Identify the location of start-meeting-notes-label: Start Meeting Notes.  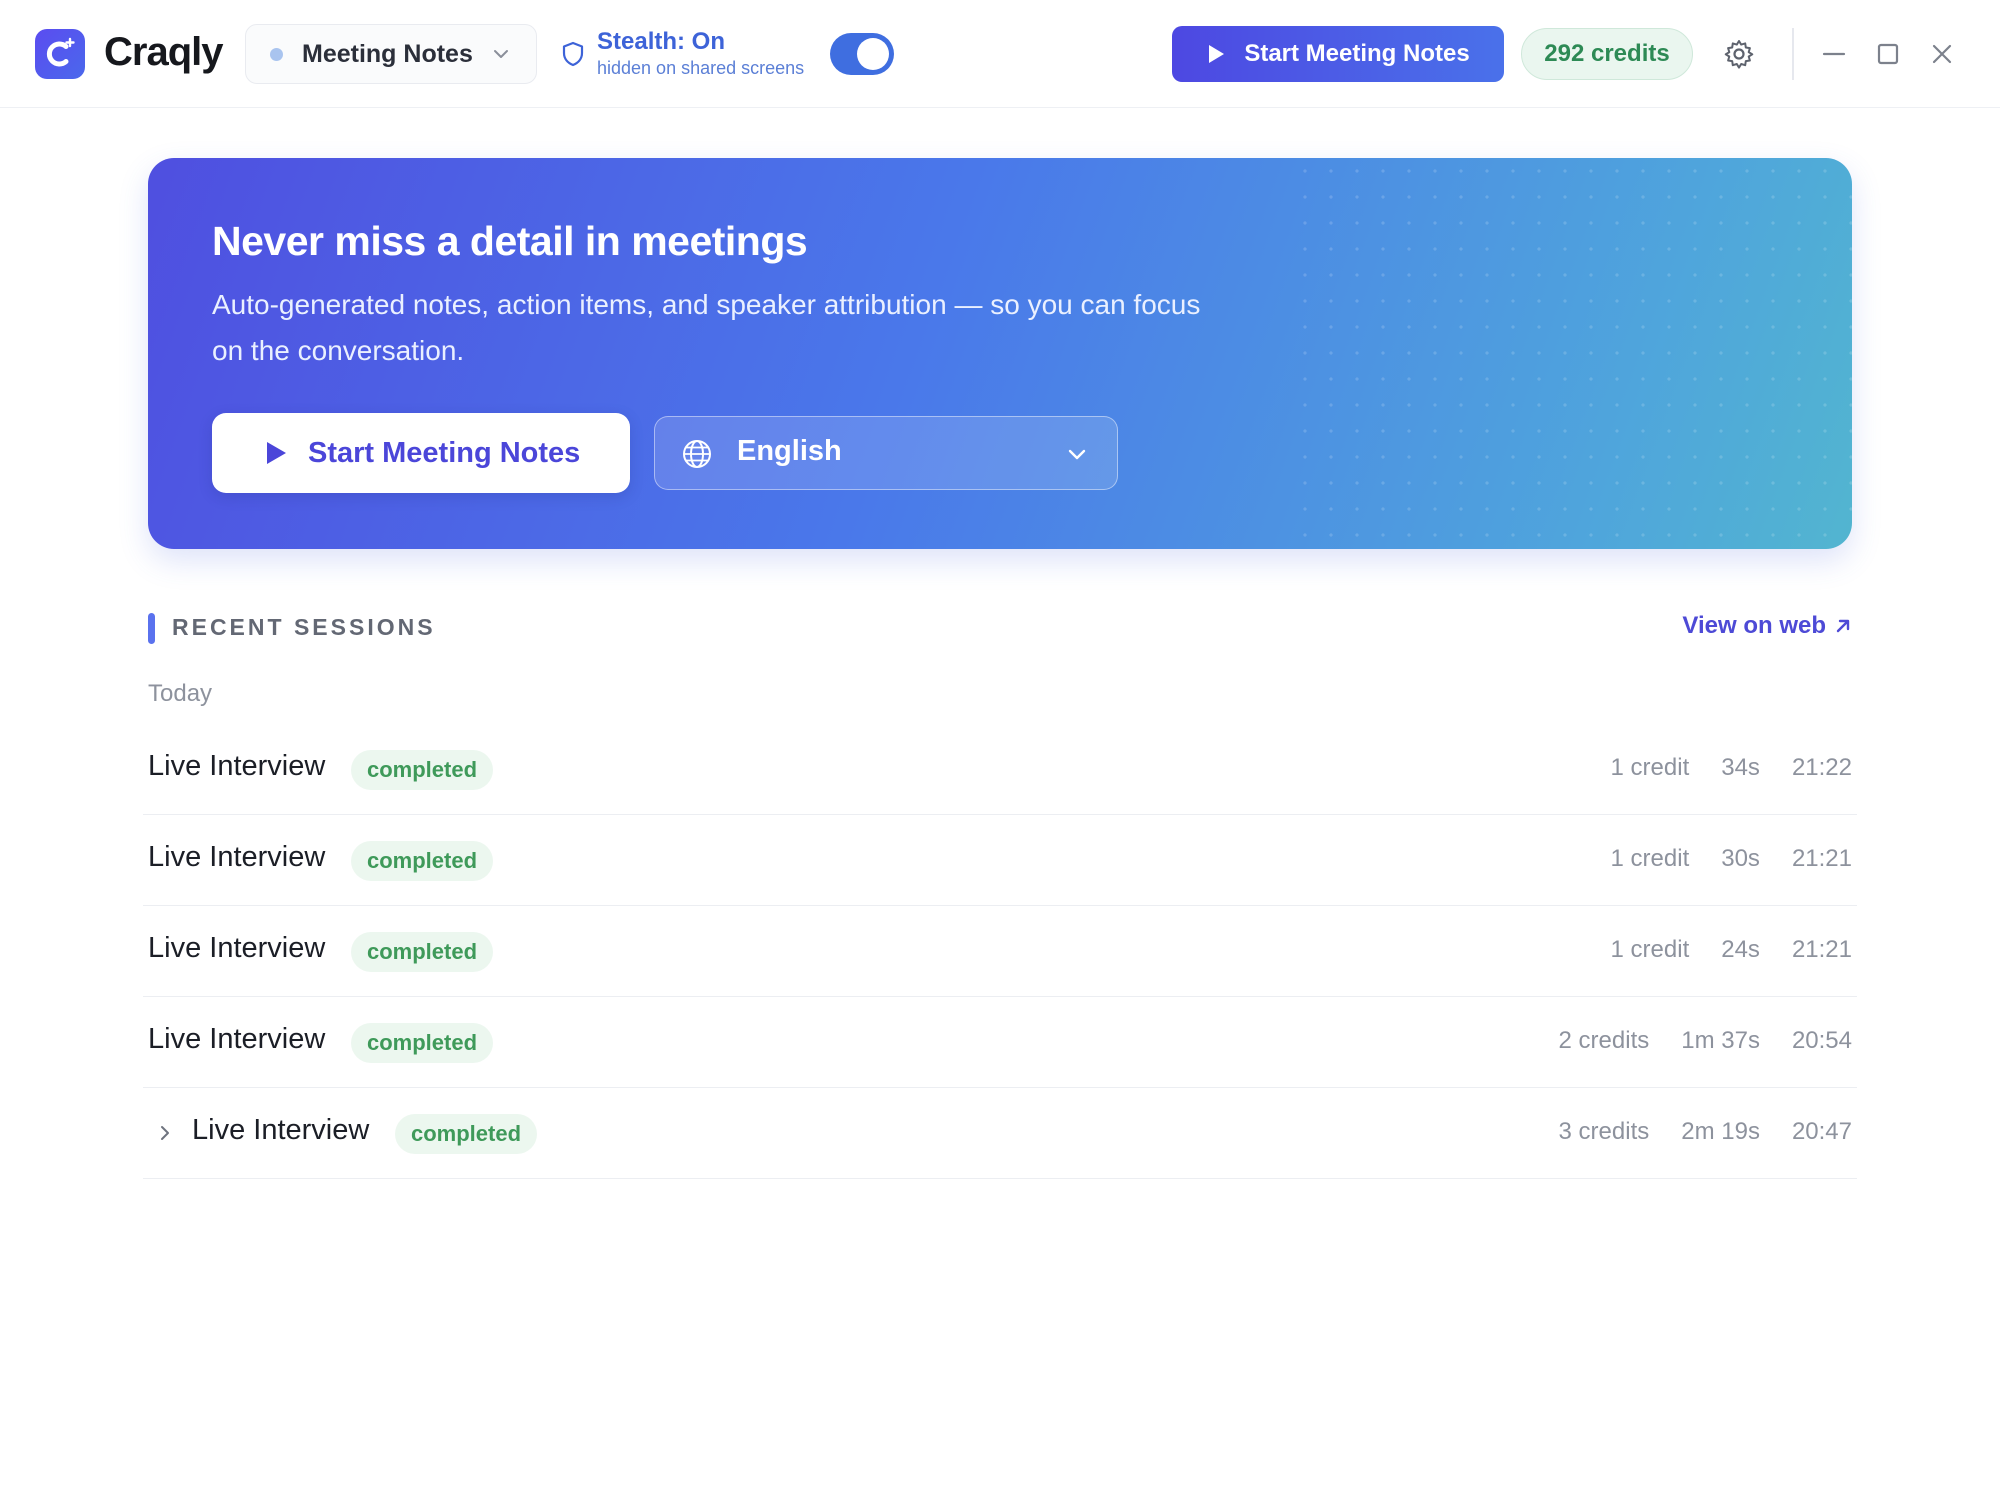
(1357, 53).